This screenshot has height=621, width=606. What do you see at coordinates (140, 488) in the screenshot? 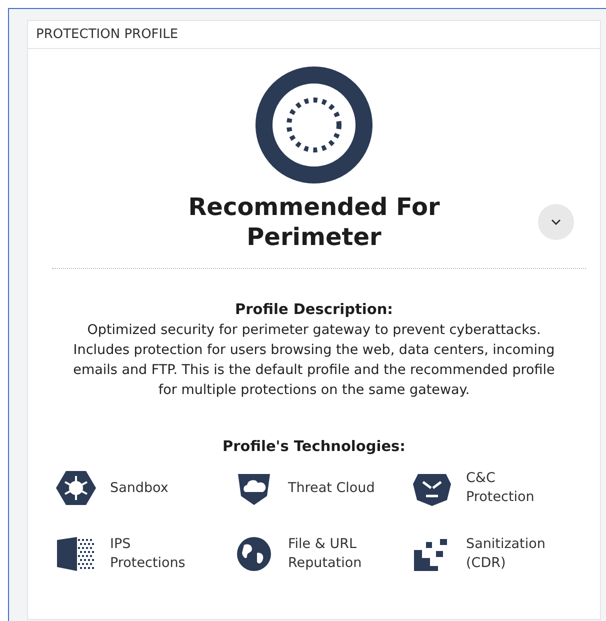
I see `technology-label: Sandbox` at bounding box center [140, 488].